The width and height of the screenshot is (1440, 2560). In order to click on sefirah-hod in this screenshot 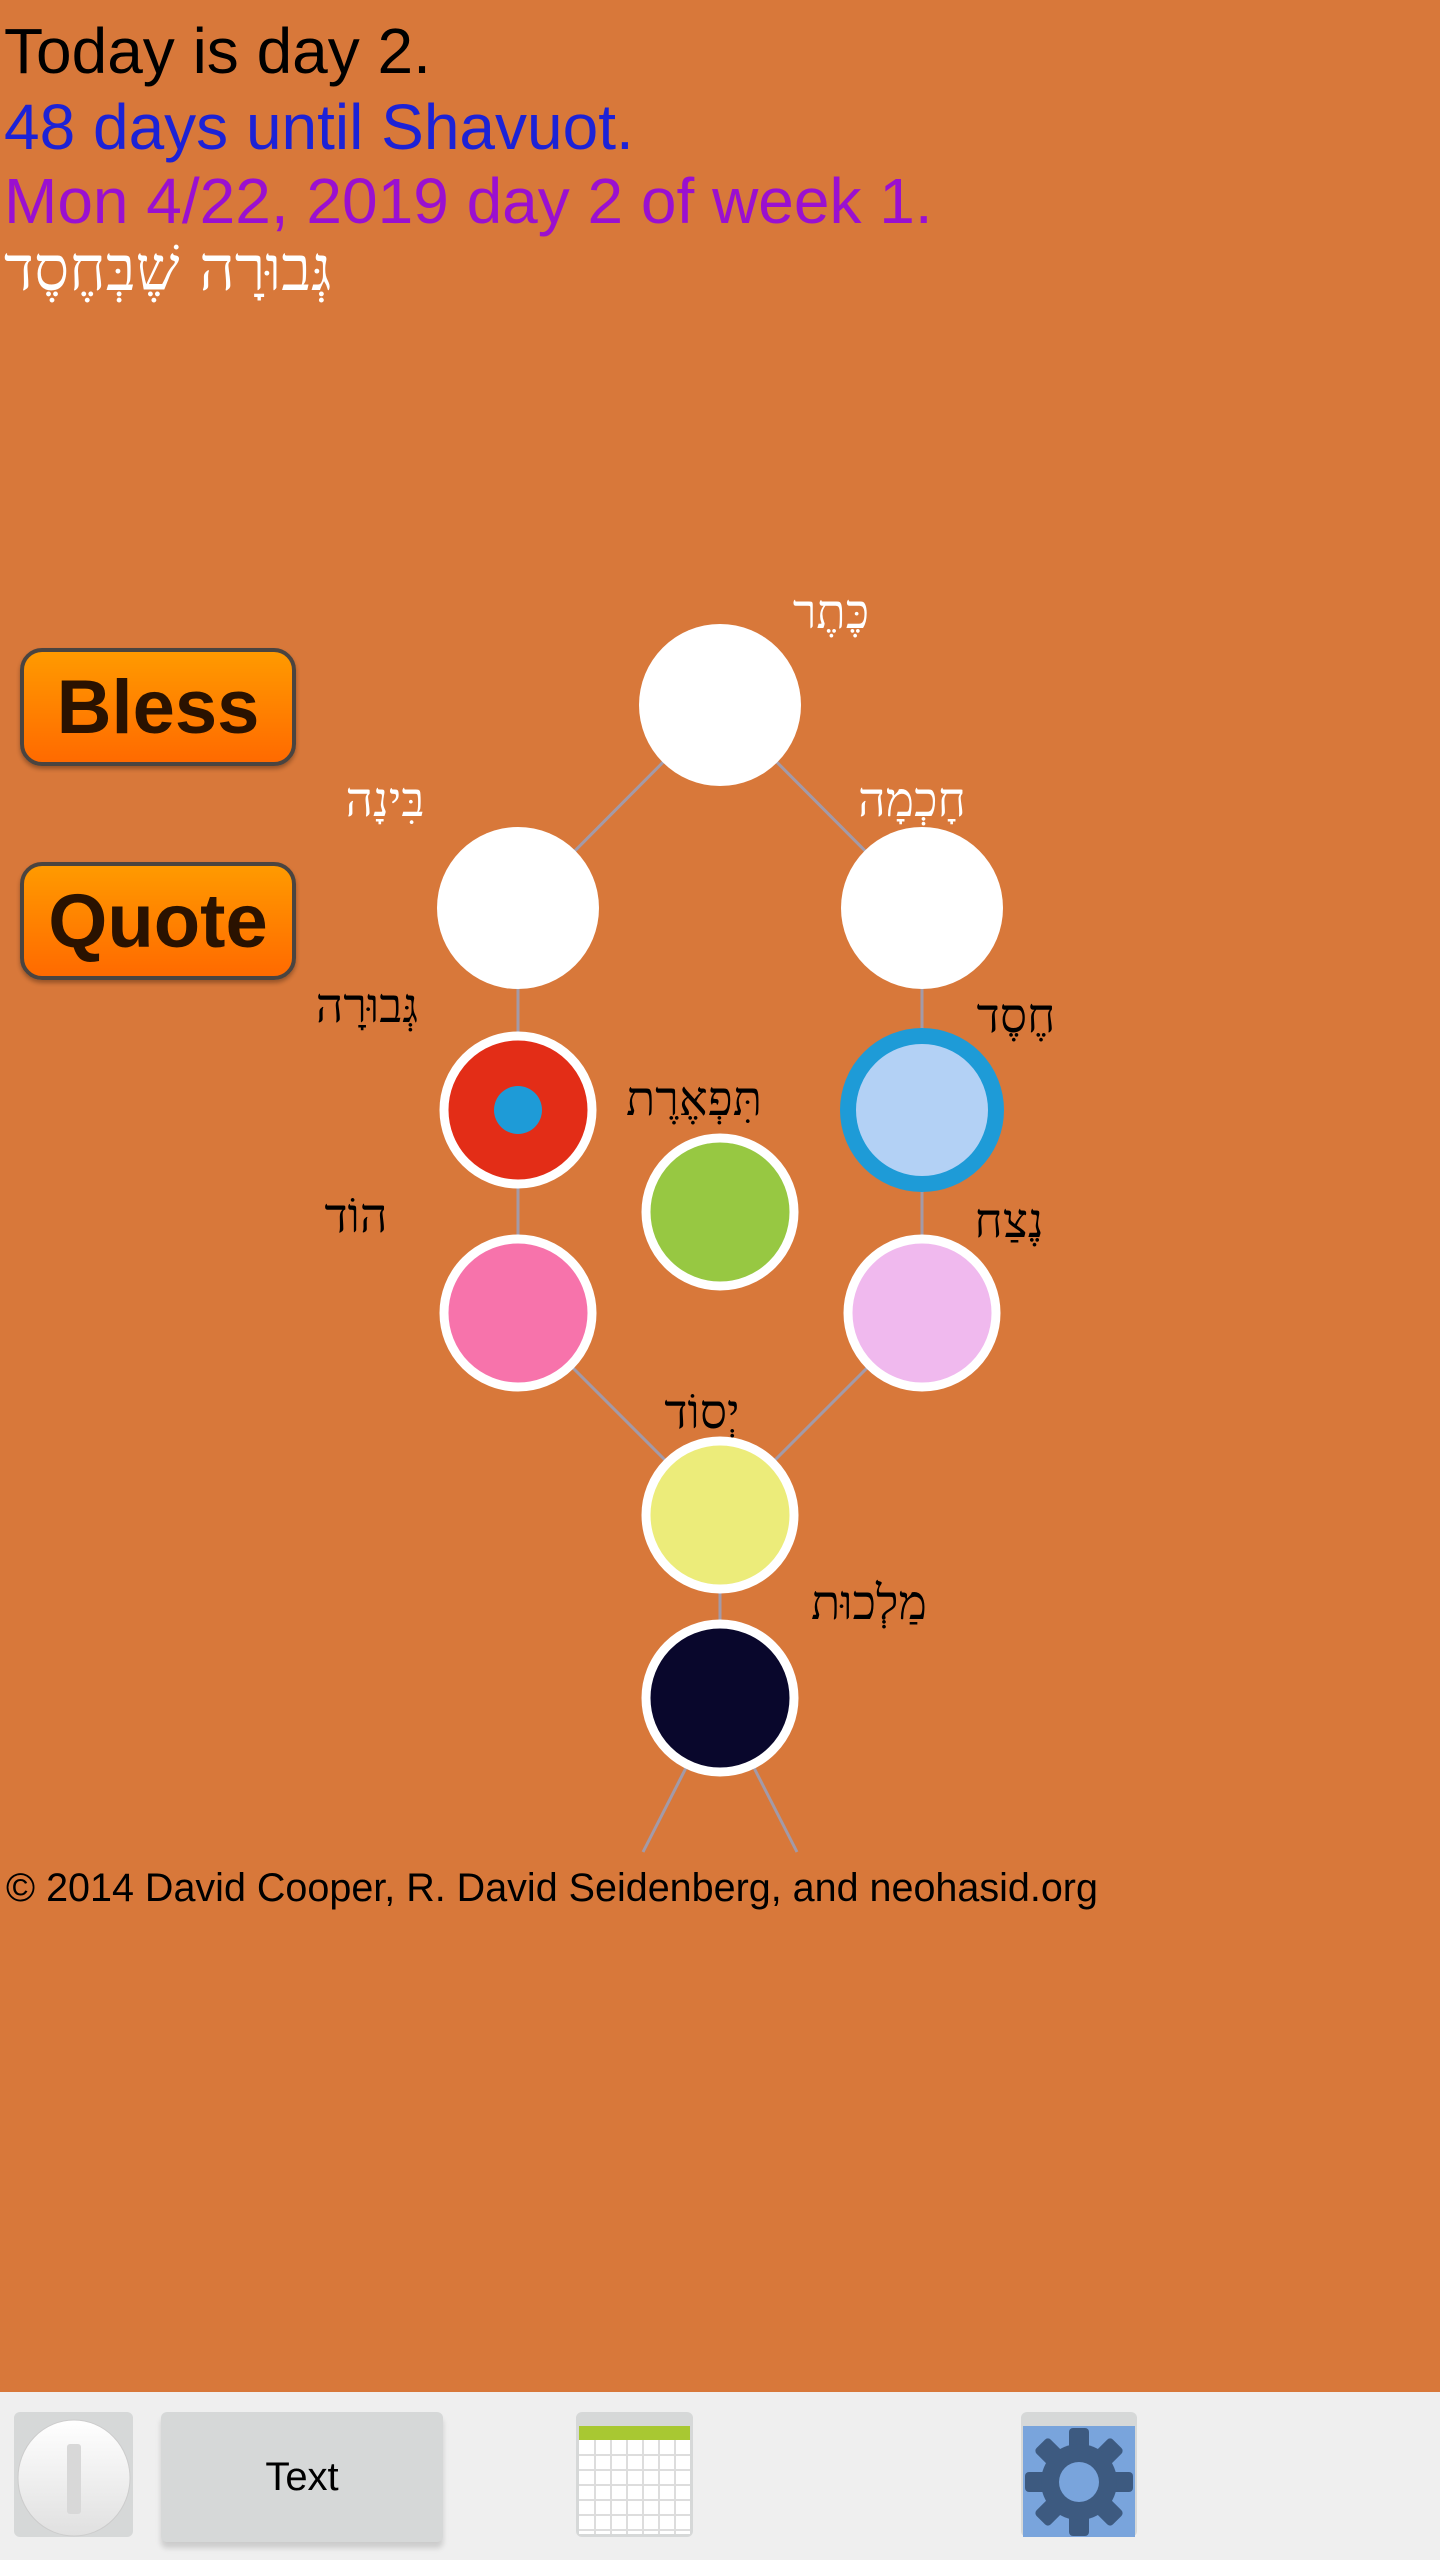, I will do `click(518, 1313)`.